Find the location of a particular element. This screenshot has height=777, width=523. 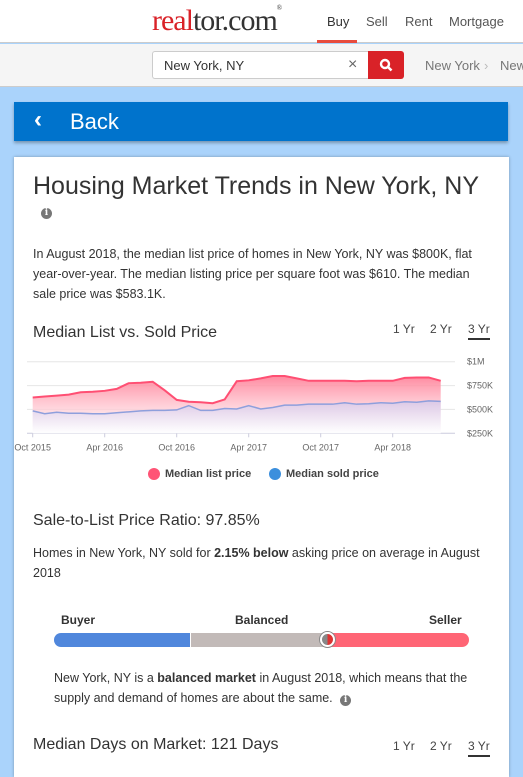

search-input is located at coordinates (260, 65).